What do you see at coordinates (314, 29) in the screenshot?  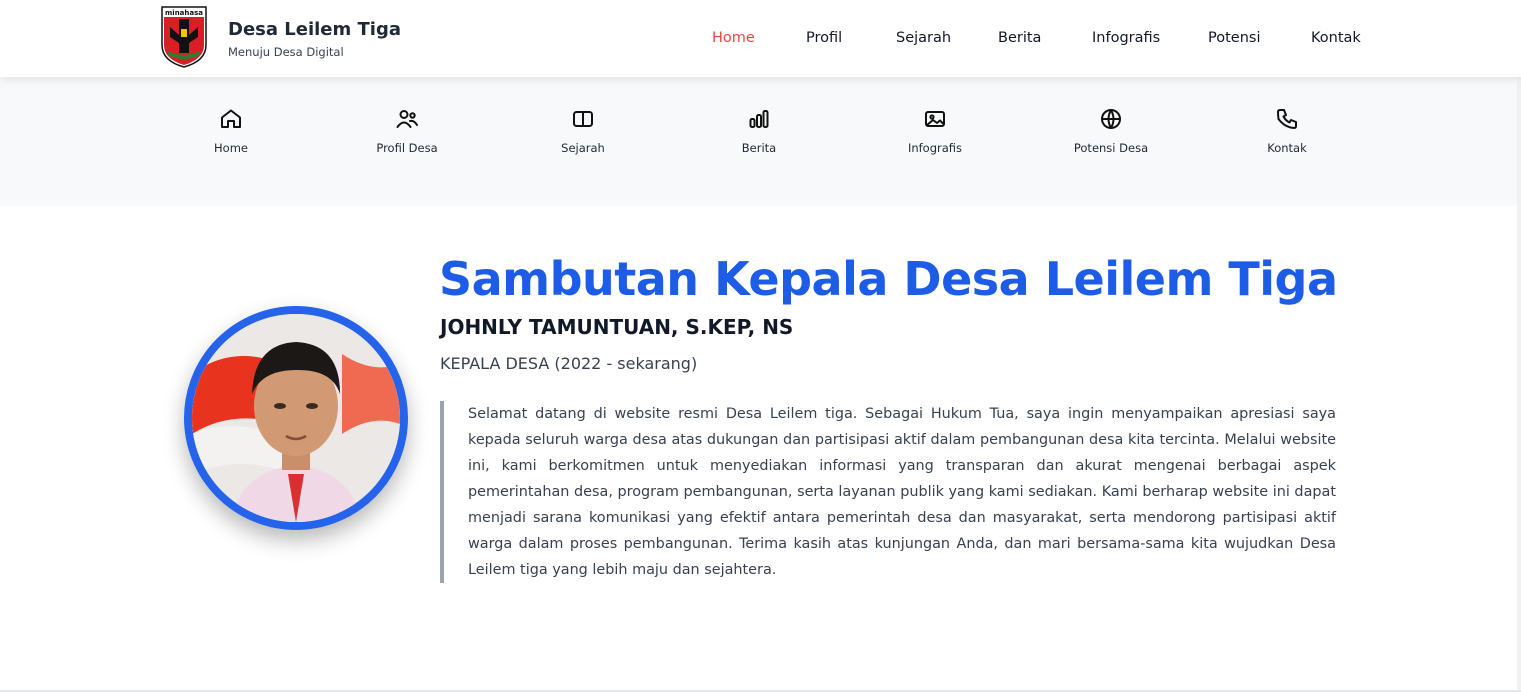 I see `site-title: Desa Leilem Tiga` at bounding box center [314, 29].